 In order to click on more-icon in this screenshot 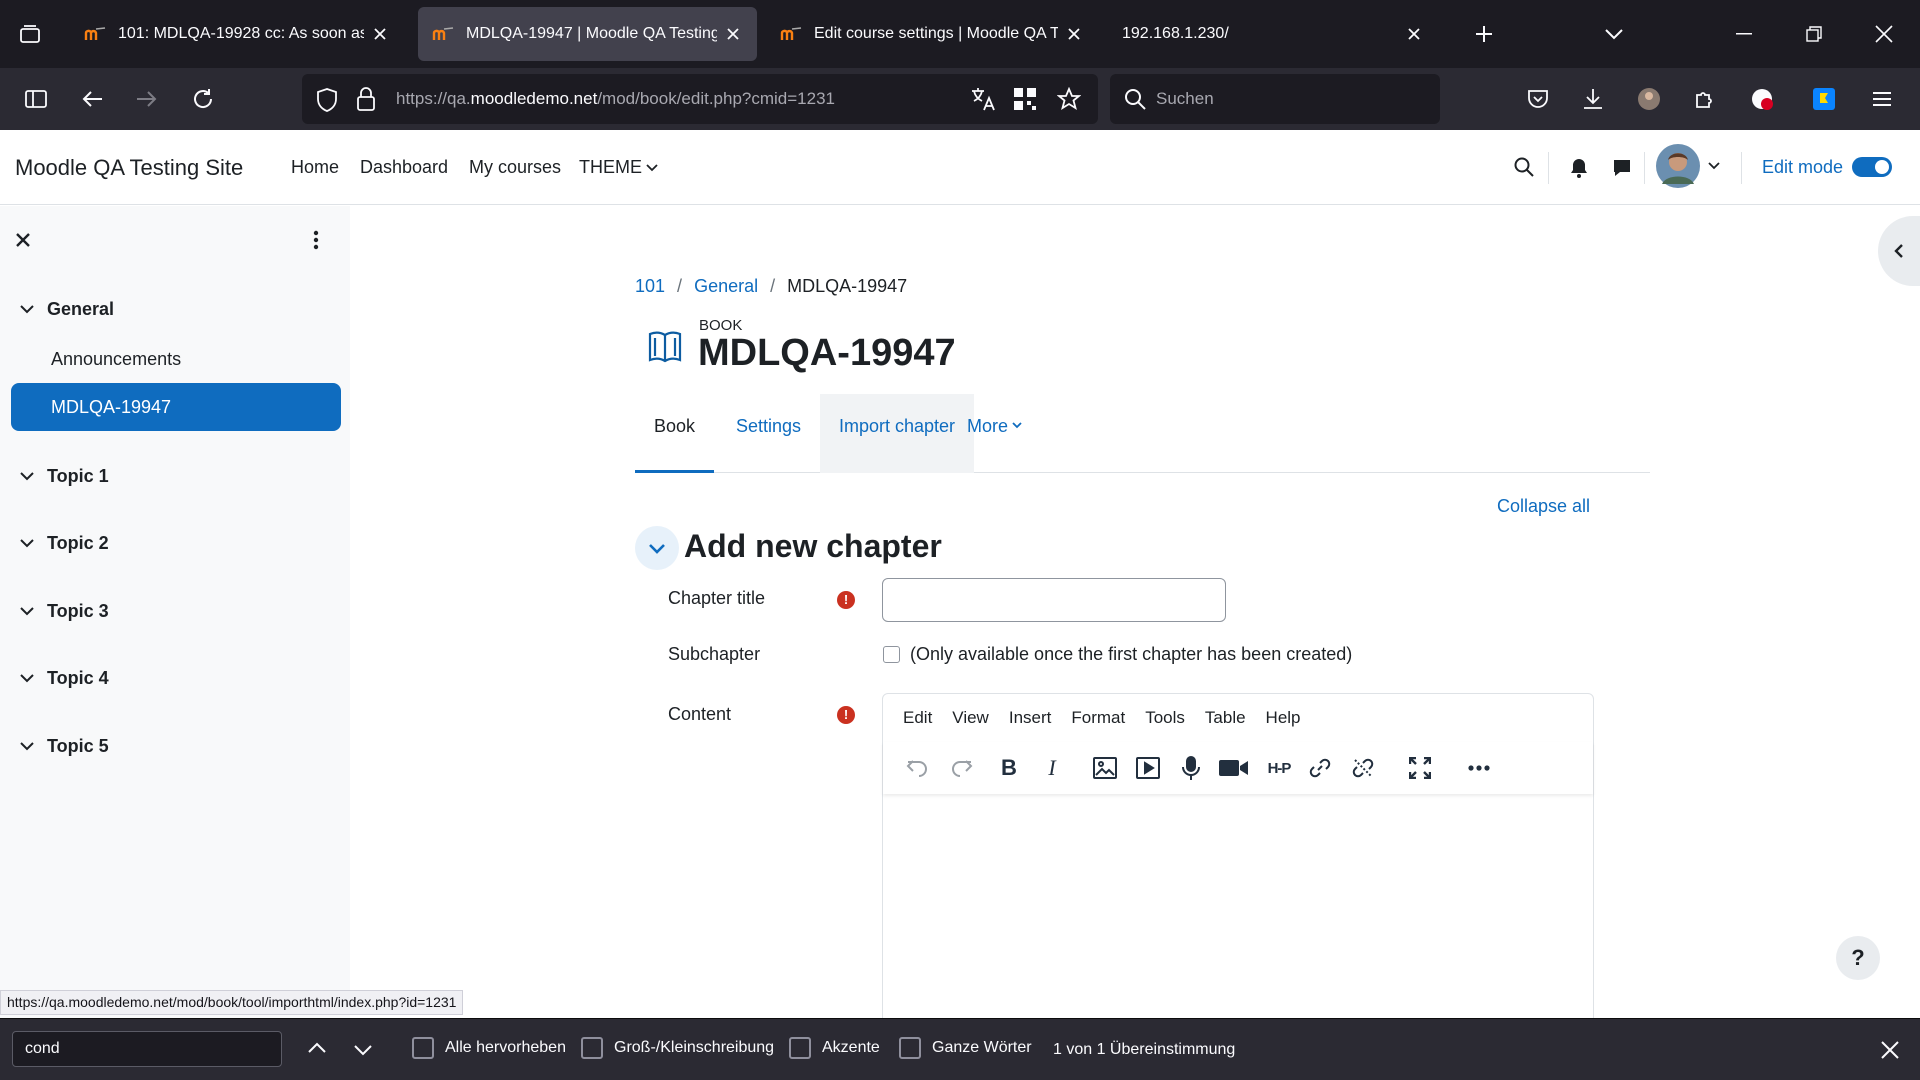, I will do `click(1479, 768)`.